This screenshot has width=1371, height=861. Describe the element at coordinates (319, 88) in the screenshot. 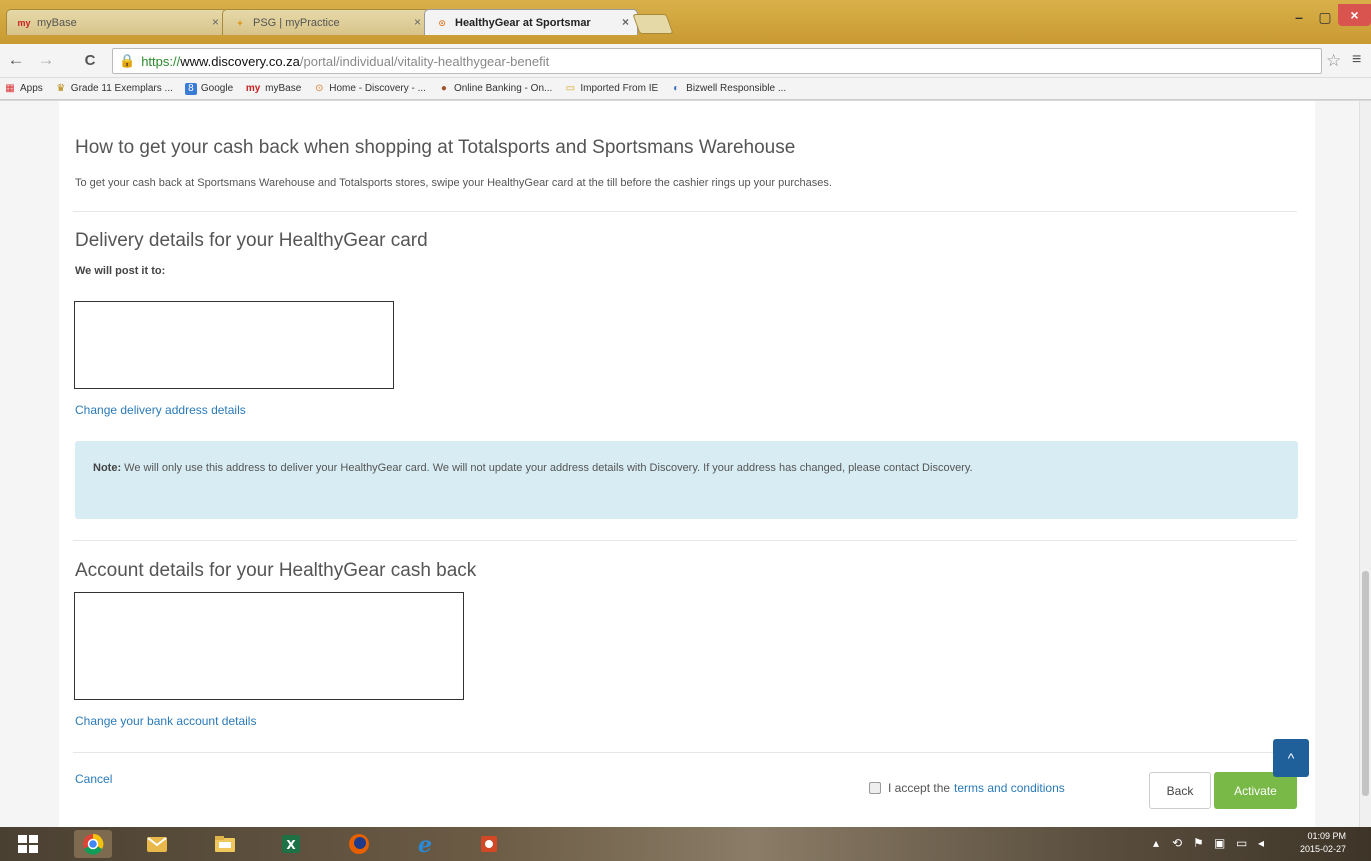

I see `discovery-icon: ⊙` at that location.